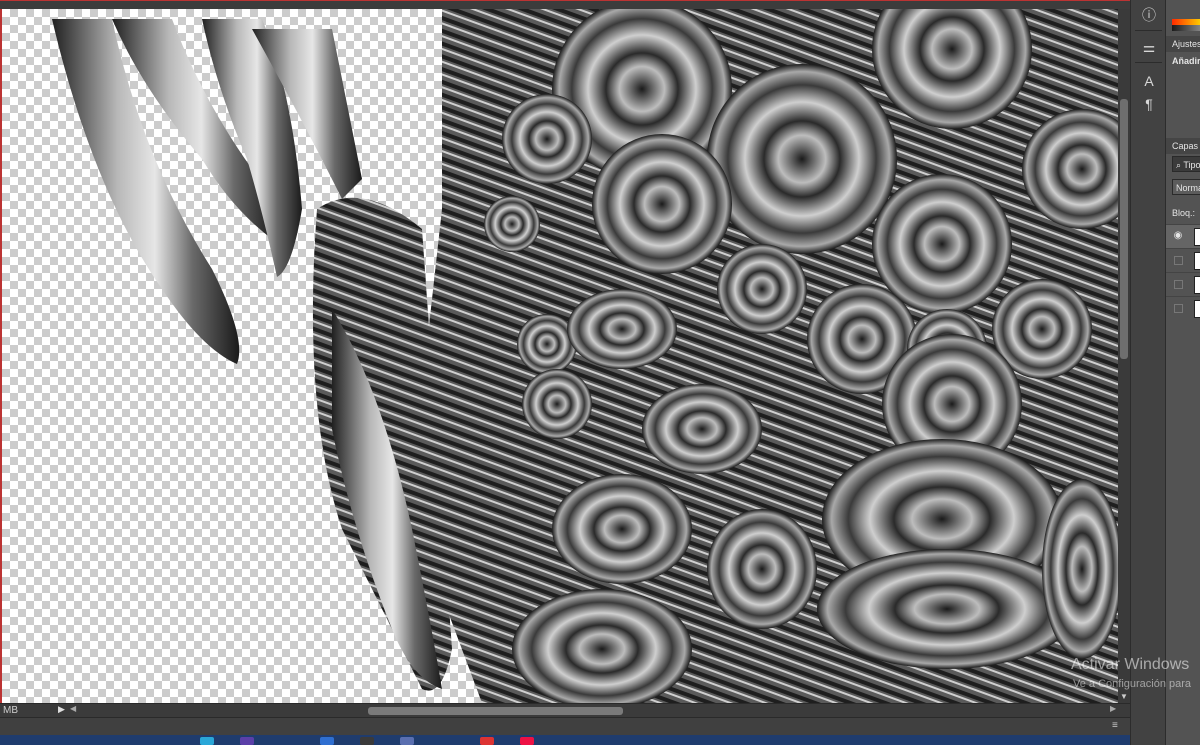 The width and height of the screenshot is (1200, 745). I want to click on eye-icon: ◉, so click(1178, 236).